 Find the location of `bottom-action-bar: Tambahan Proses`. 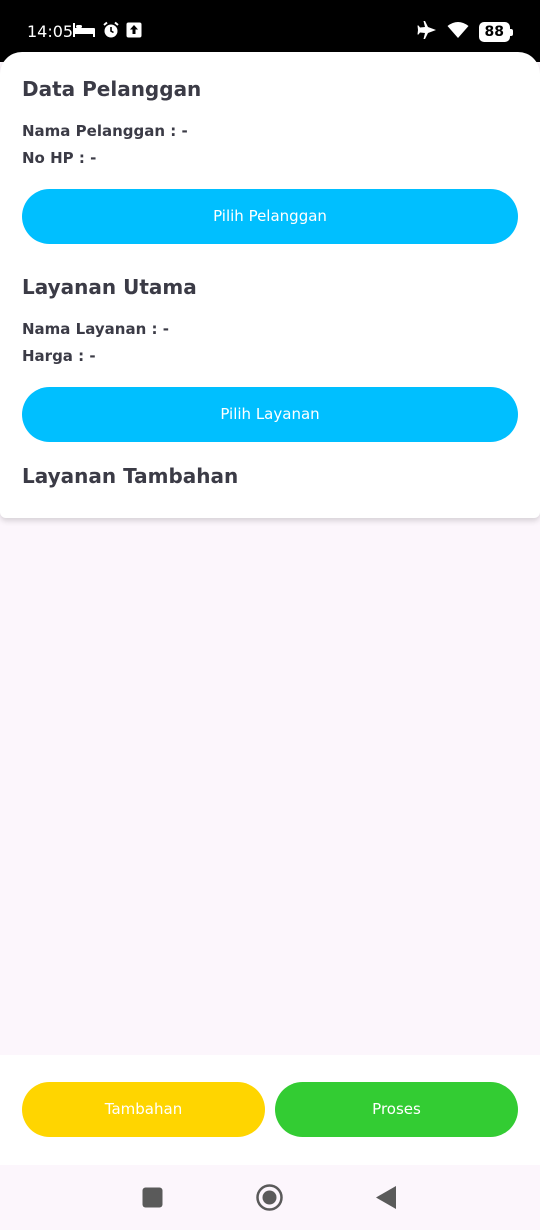

bottom-action-bar: Tambahan Proses is located at coordinates (270, 1110).